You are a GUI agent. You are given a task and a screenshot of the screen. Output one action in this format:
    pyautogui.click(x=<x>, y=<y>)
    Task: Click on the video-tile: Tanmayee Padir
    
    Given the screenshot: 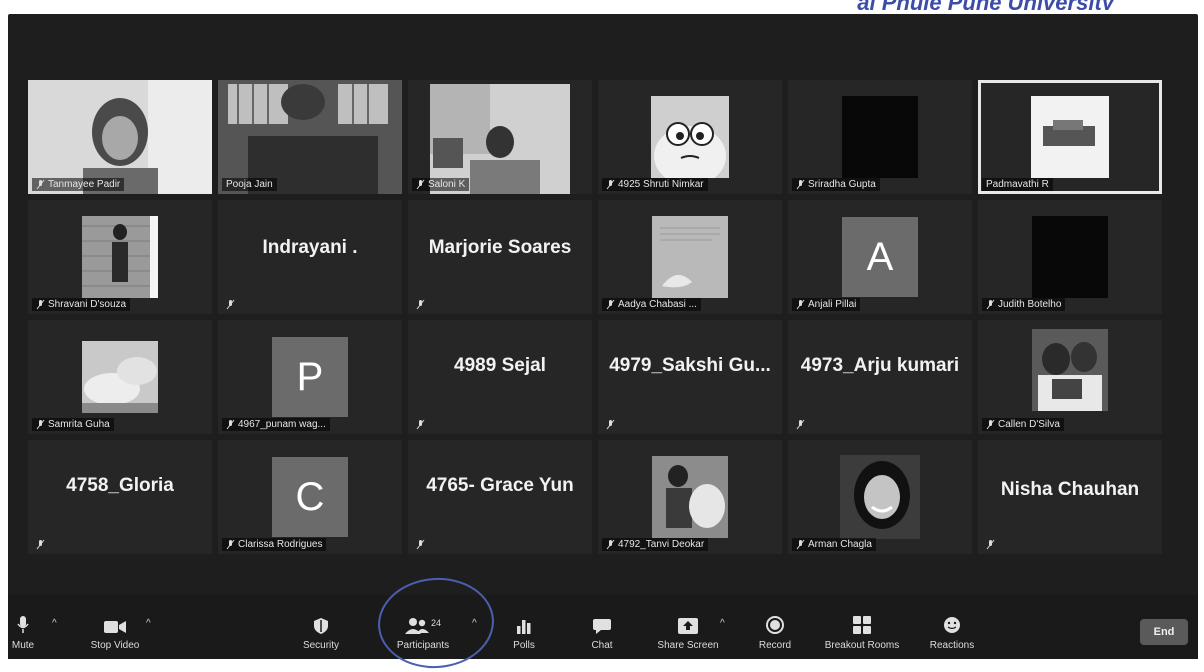 What is the action you would take?
    pyautogui.click(x=120, y=137)
    